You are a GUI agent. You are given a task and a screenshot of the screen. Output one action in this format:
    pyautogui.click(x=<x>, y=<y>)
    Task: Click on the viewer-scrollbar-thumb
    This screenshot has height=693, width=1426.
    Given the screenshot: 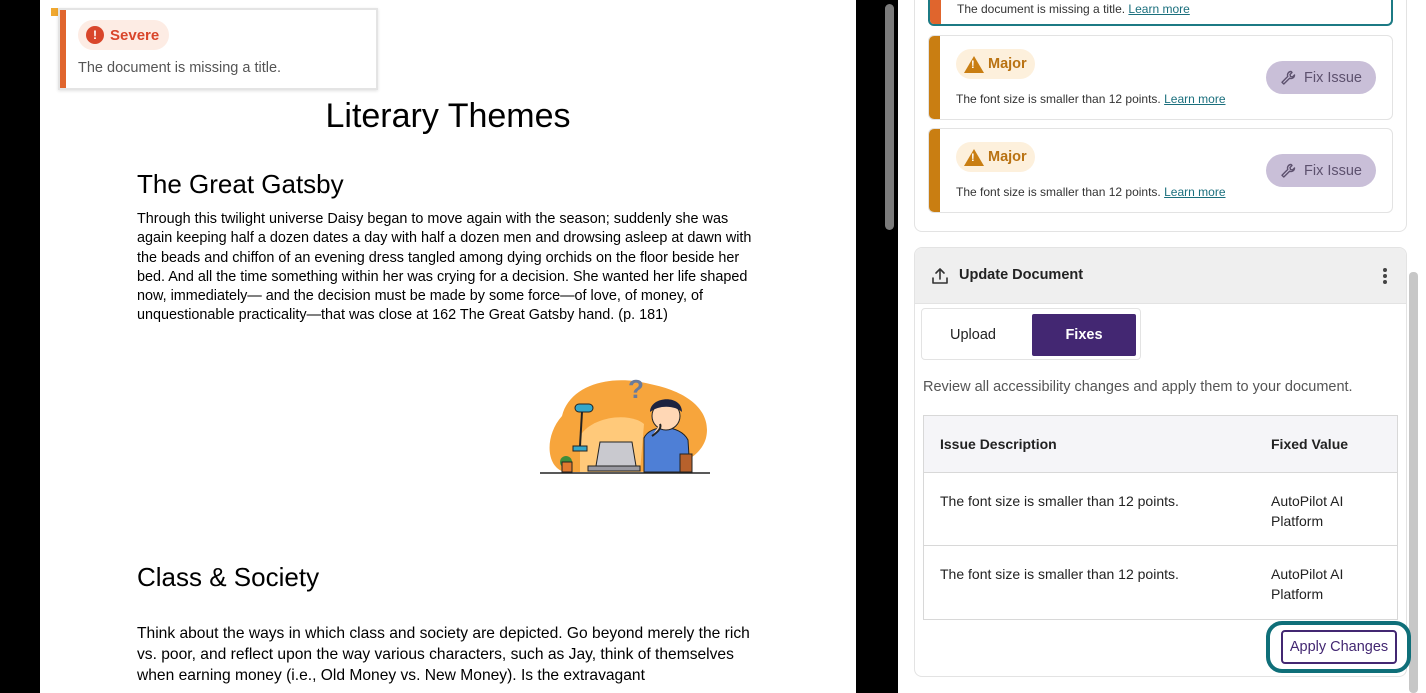 What is the action you would take?
    pyautogui.click(x=889, y=117)
    